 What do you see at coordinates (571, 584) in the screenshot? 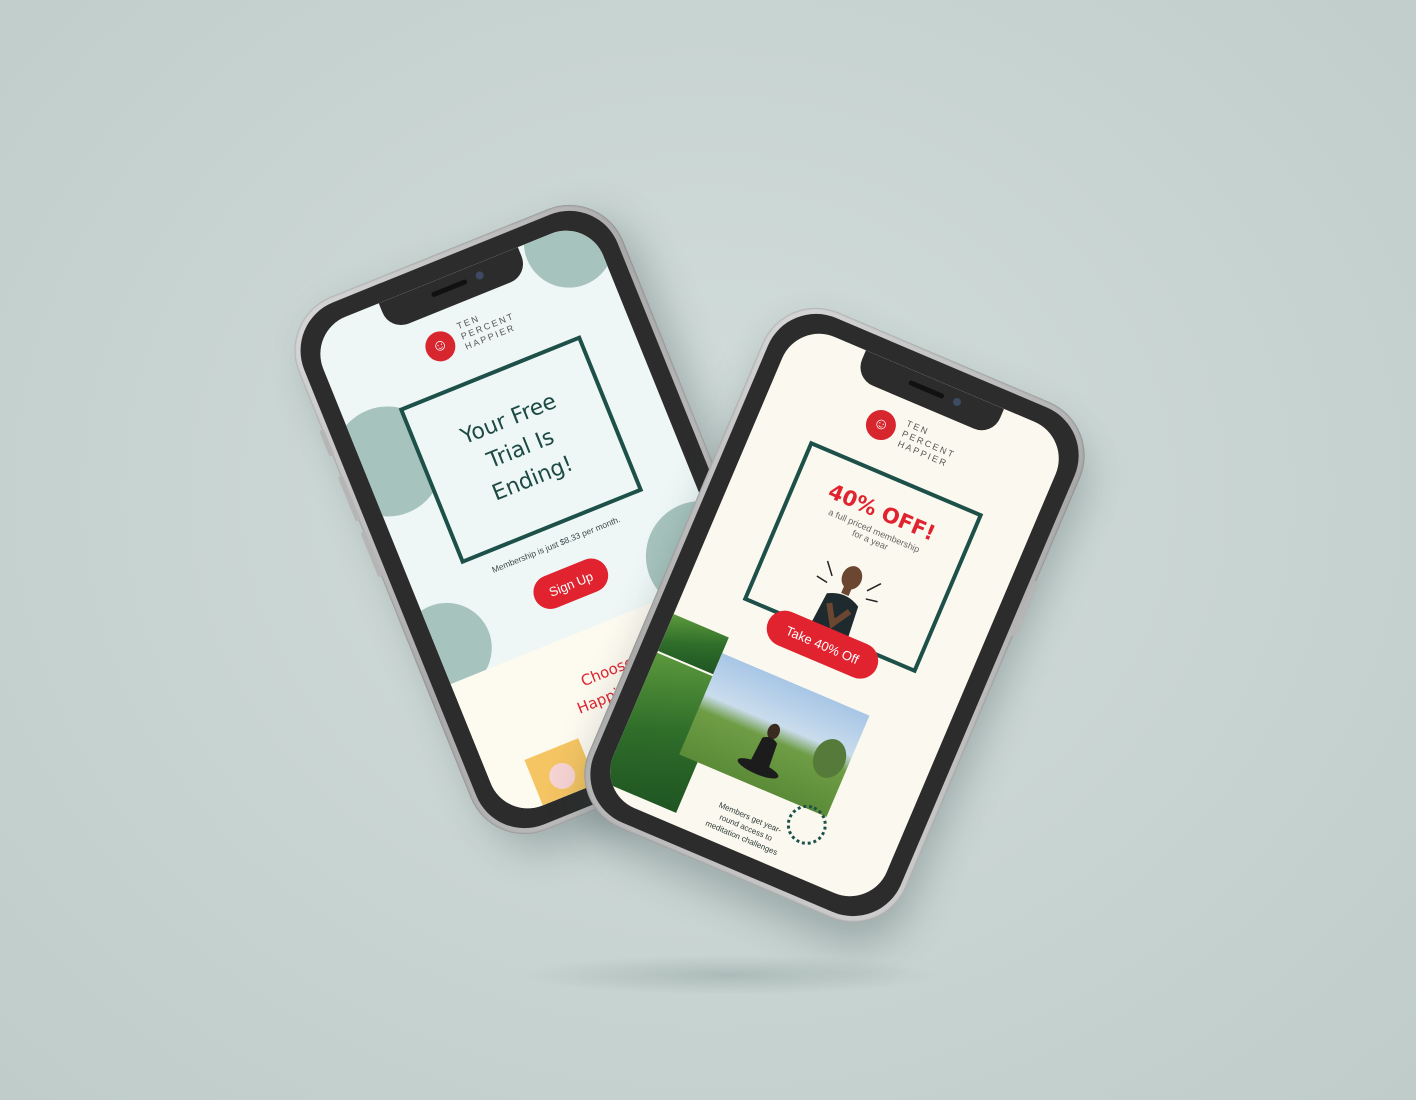
I see `sign-up-button: Sign Up` at bounding box center [571, 584].